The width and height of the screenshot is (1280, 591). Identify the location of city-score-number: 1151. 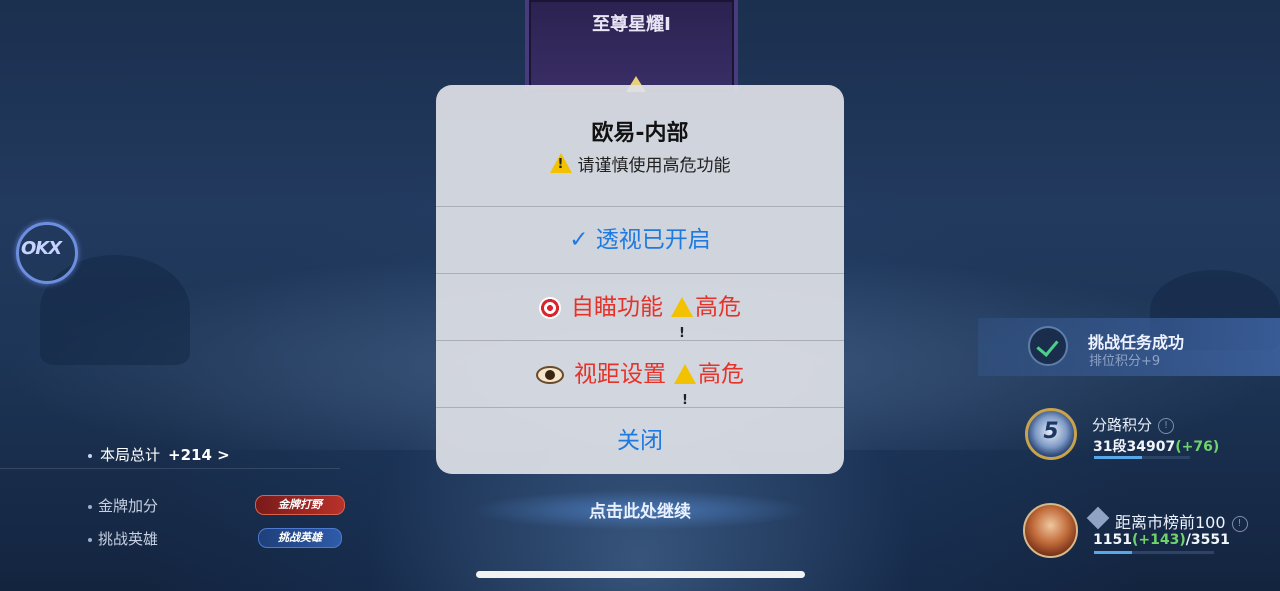
(1112, 540).